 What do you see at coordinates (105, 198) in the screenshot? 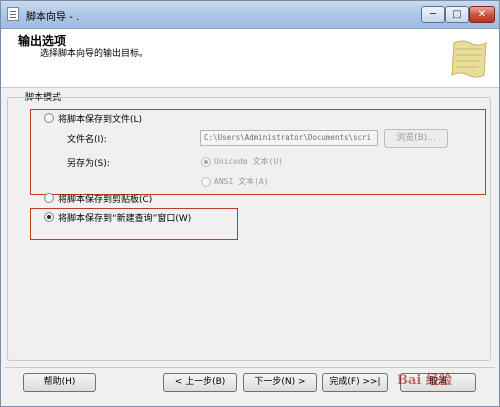
I see `clipboard-label: 将脚本保存到剪贴板(C)` at bounding box center [105, 198].